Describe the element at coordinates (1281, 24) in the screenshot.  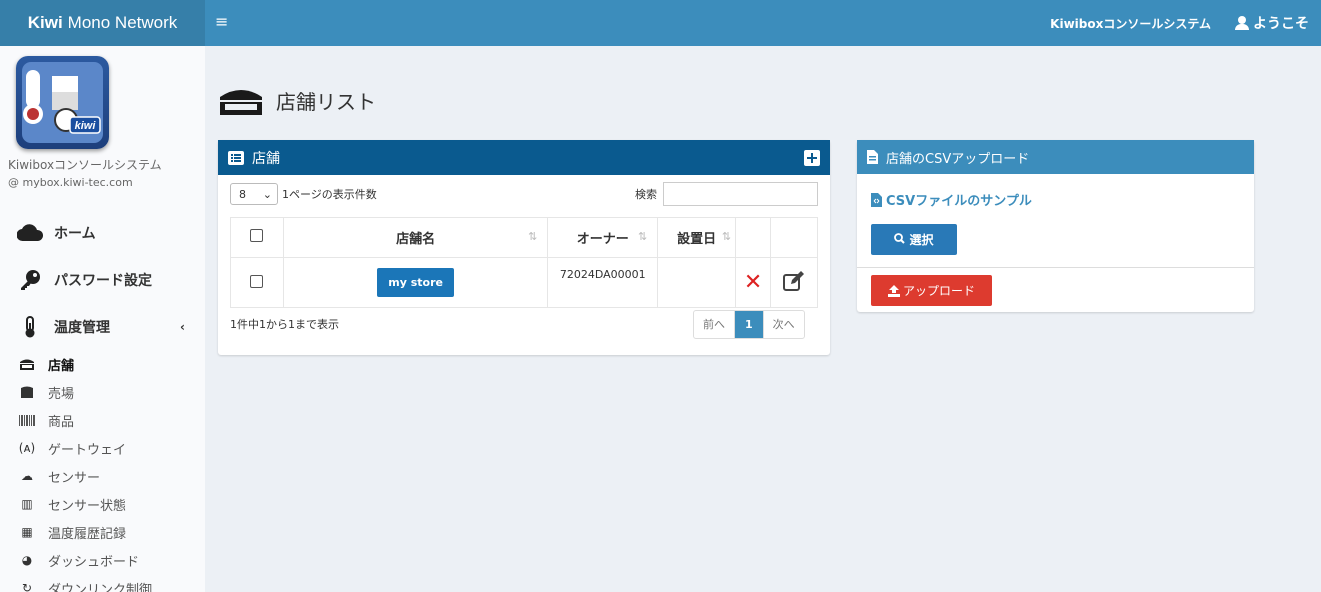
I see `user-greeting: ようこそ` at that location.